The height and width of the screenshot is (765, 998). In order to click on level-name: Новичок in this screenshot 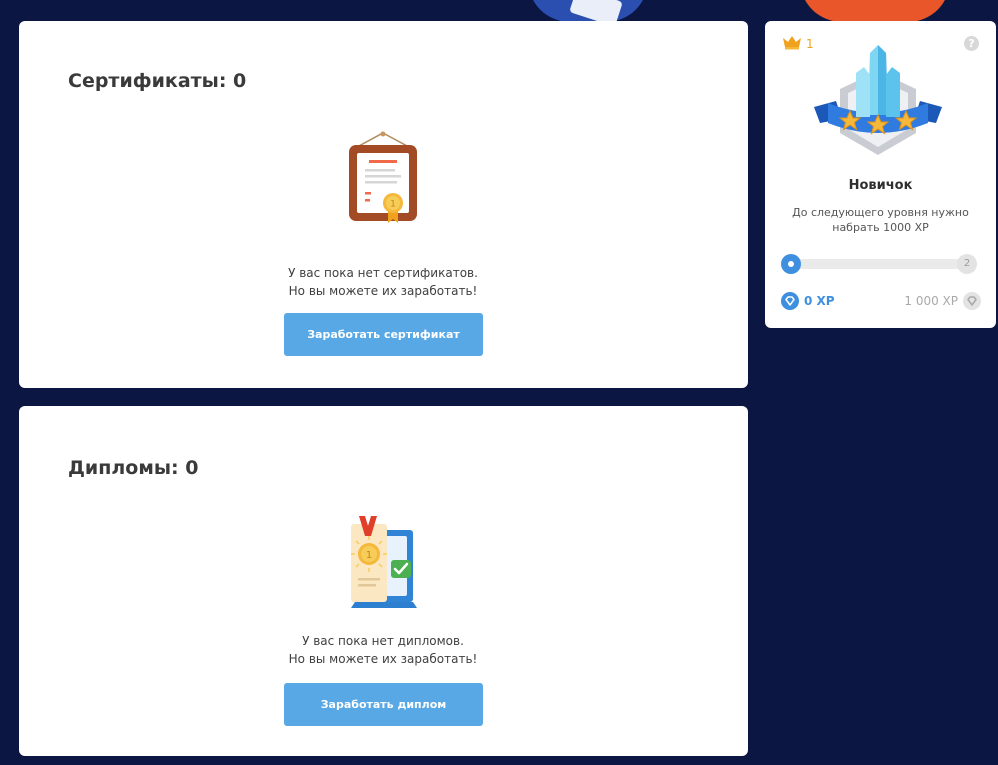, I will do `click(880, 185)`.